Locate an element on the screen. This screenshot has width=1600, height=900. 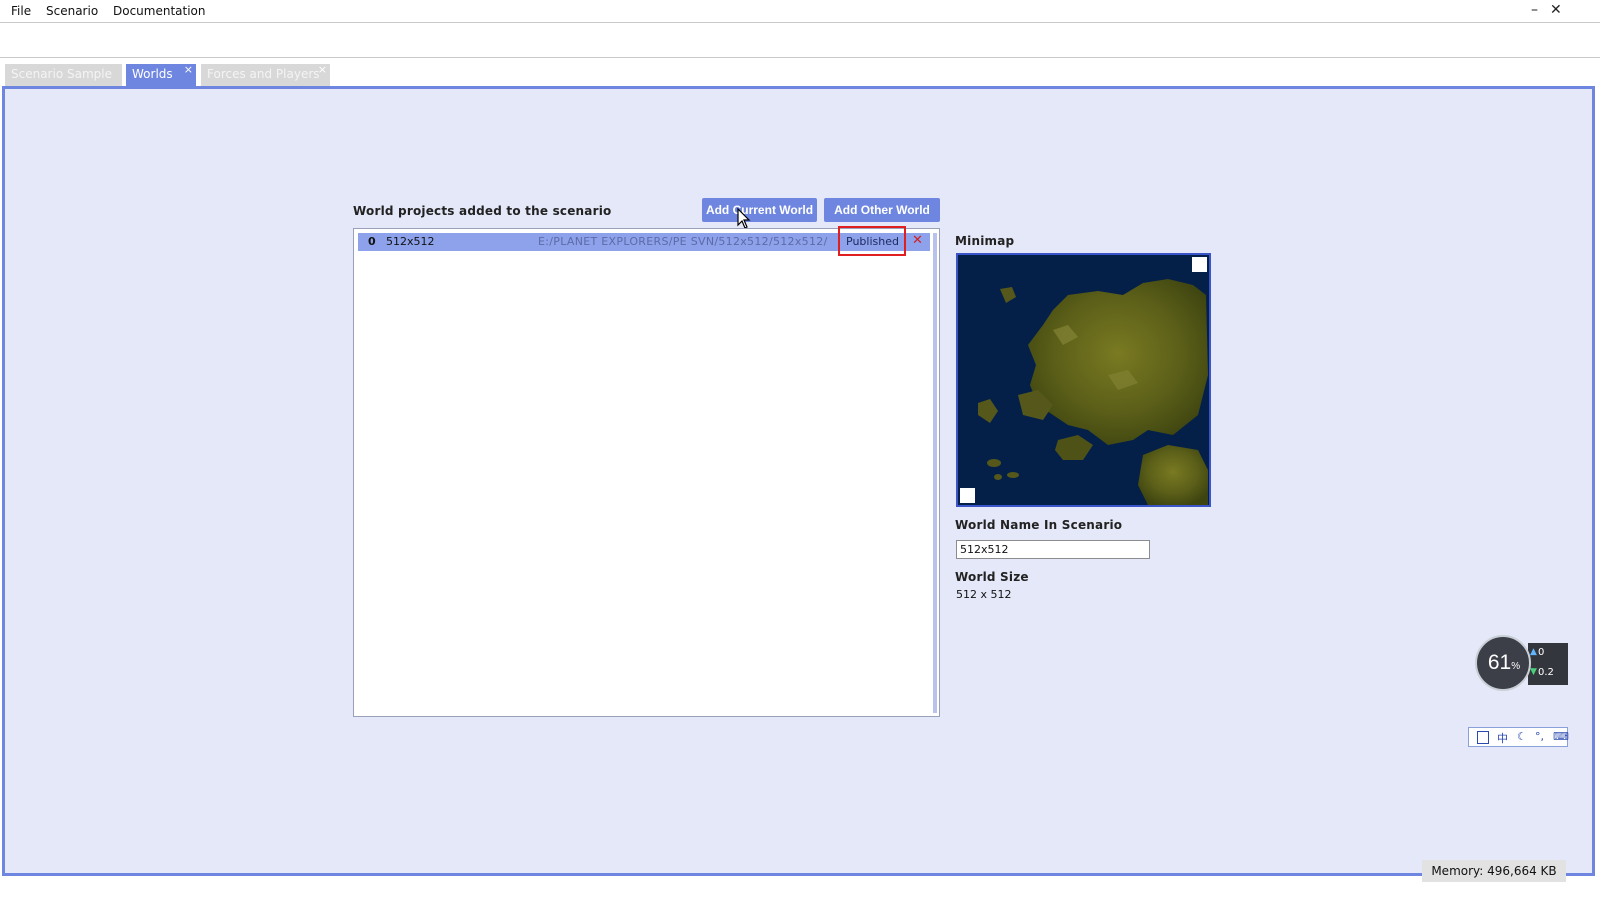
add-other-world-button: Add Other World is located at coordinates (882, 210).